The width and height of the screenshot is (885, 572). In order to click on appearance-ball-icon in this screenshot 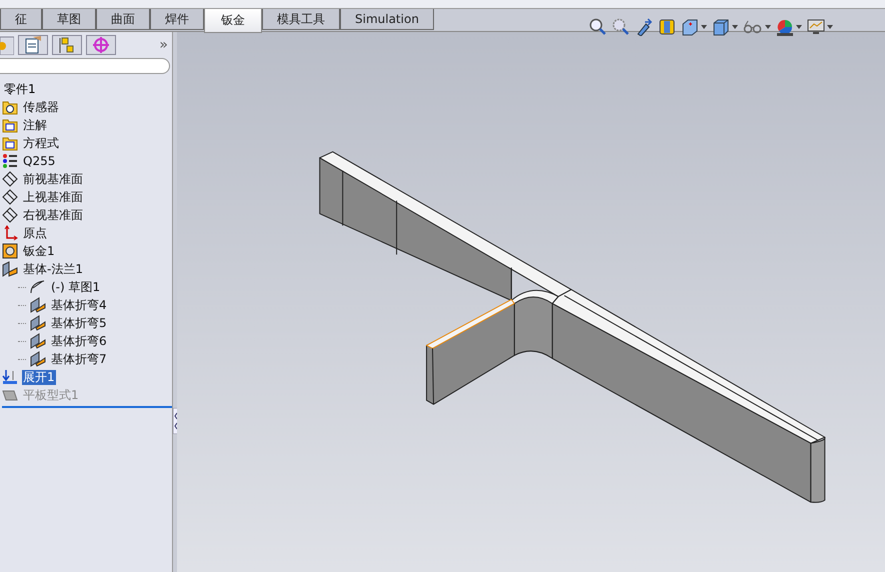, I will do `click(785, 27)`.